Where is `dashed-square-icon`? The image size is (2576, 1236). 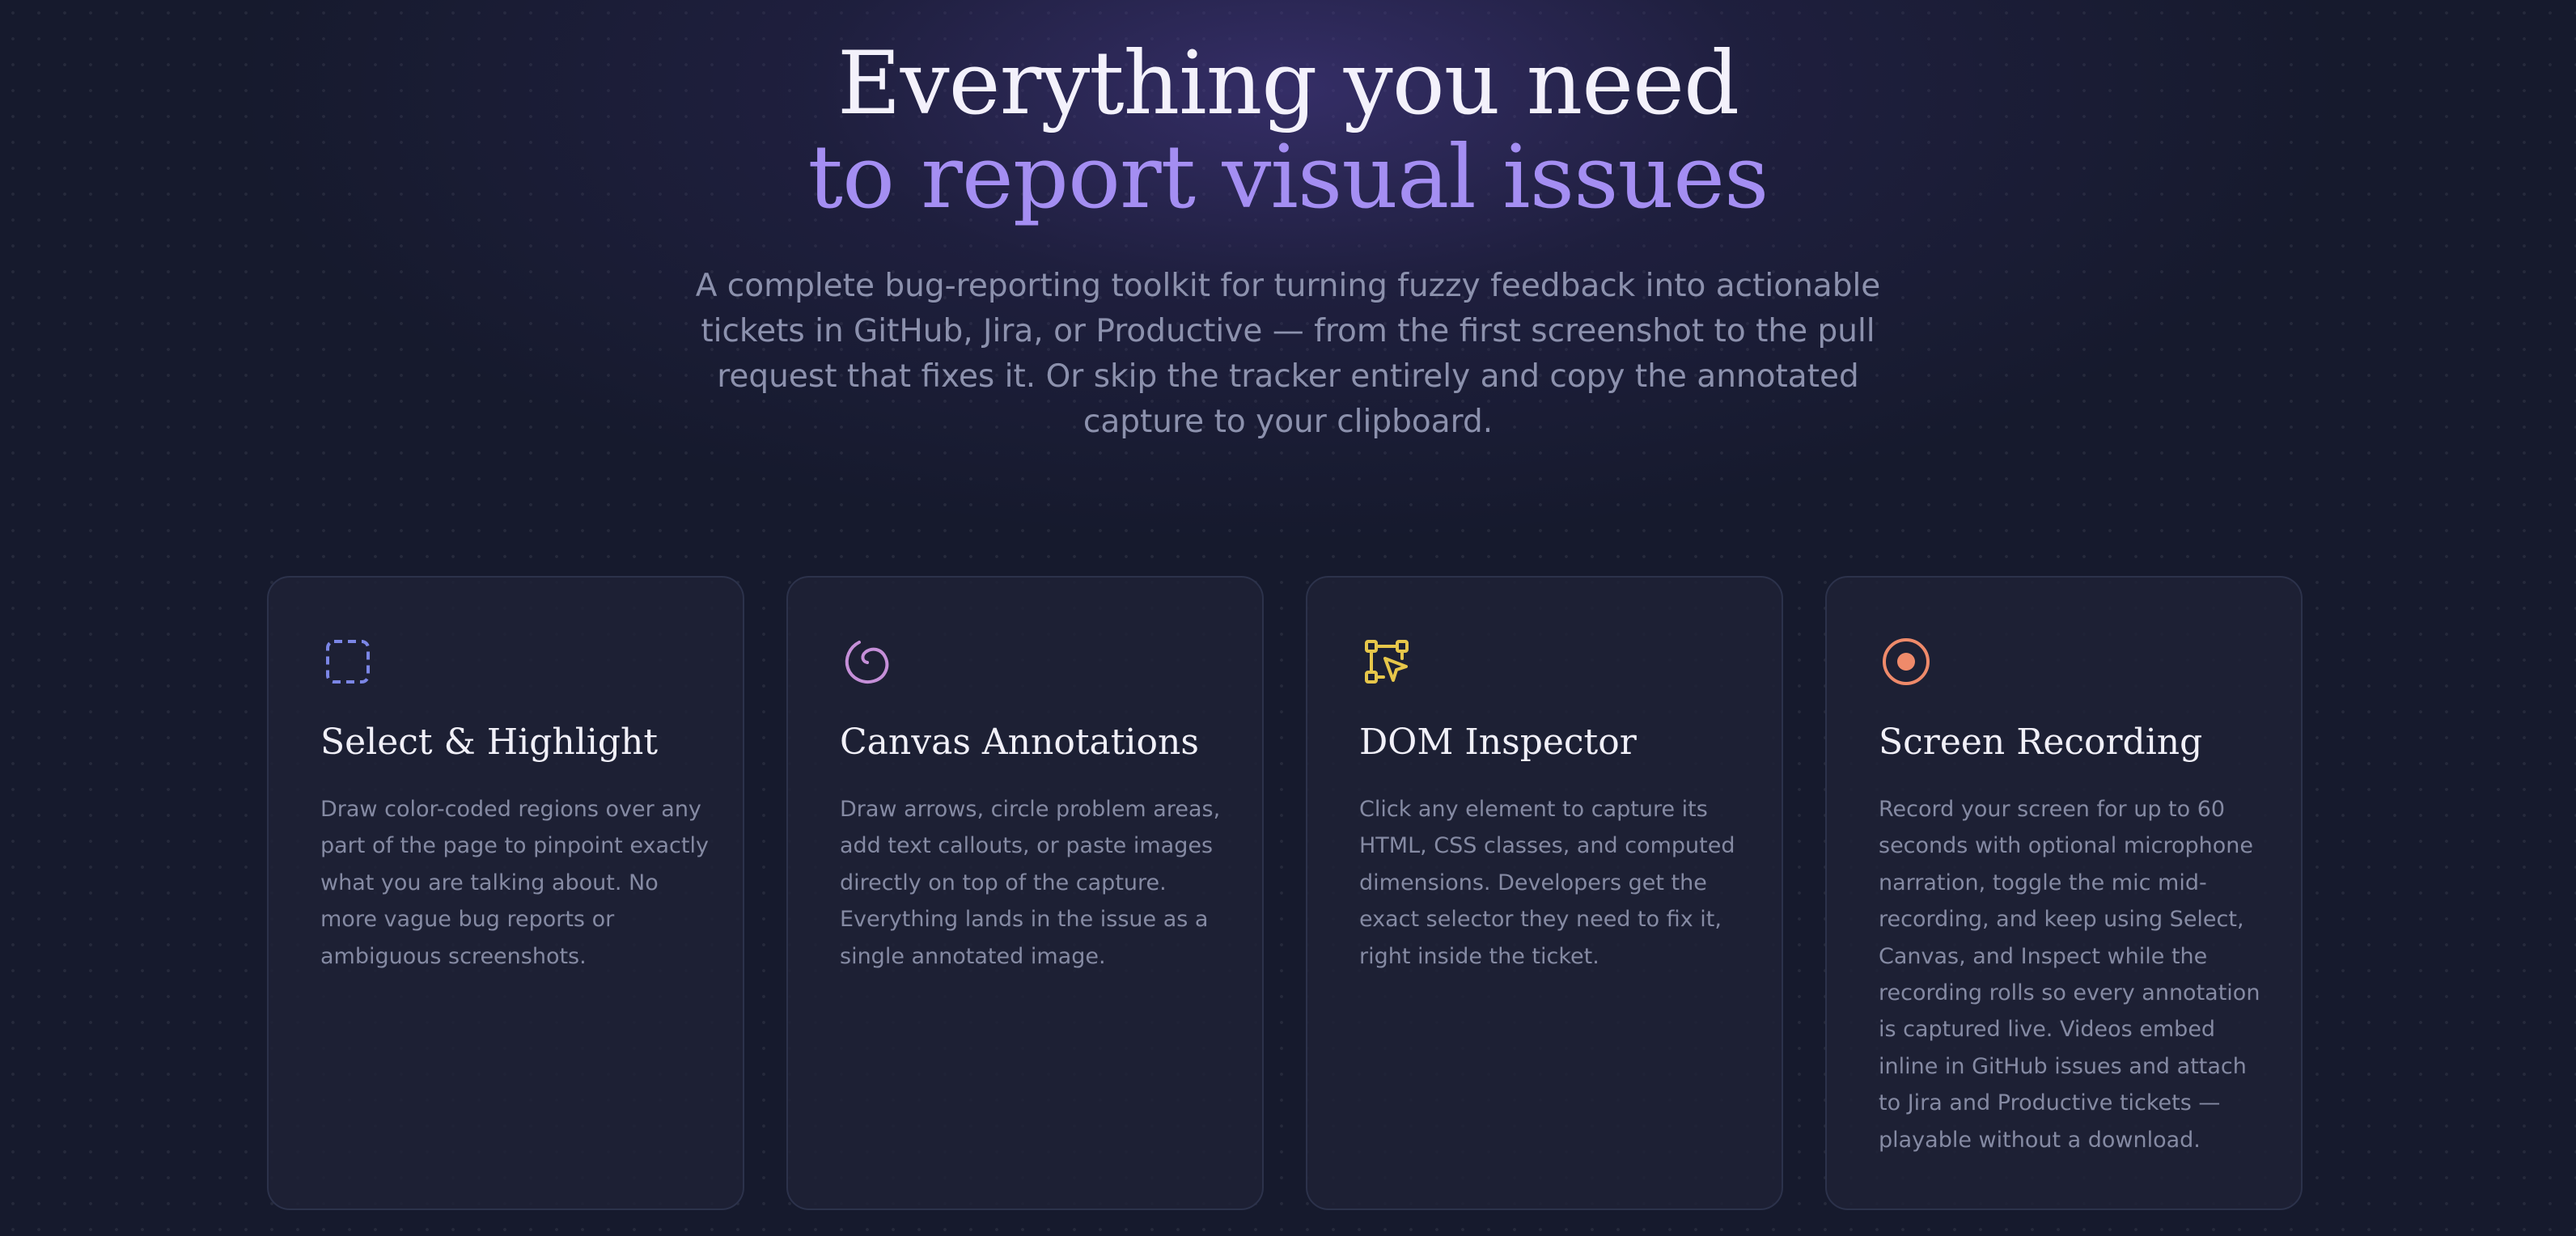 dashed-square-icon is located at coordinates (348, 662).